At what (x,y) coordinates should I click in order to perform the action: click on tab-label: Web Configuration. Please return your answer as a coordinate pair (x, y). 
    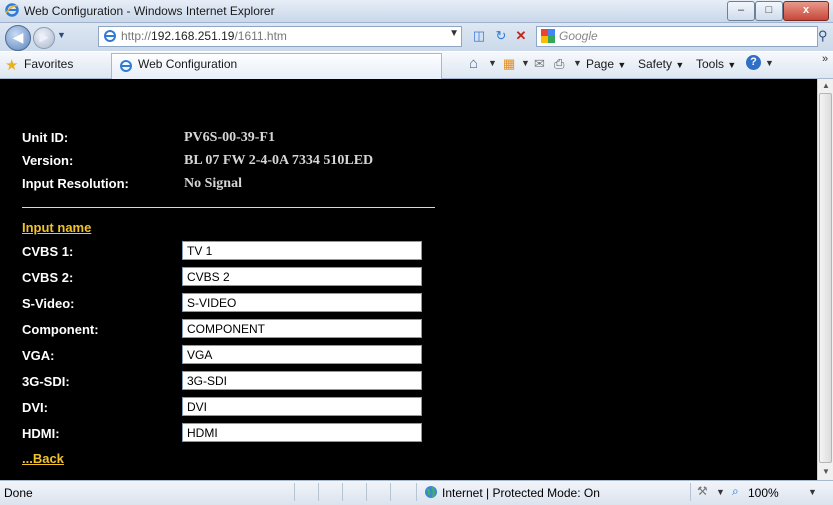
    Looking at the image, I should click on (188, 64).